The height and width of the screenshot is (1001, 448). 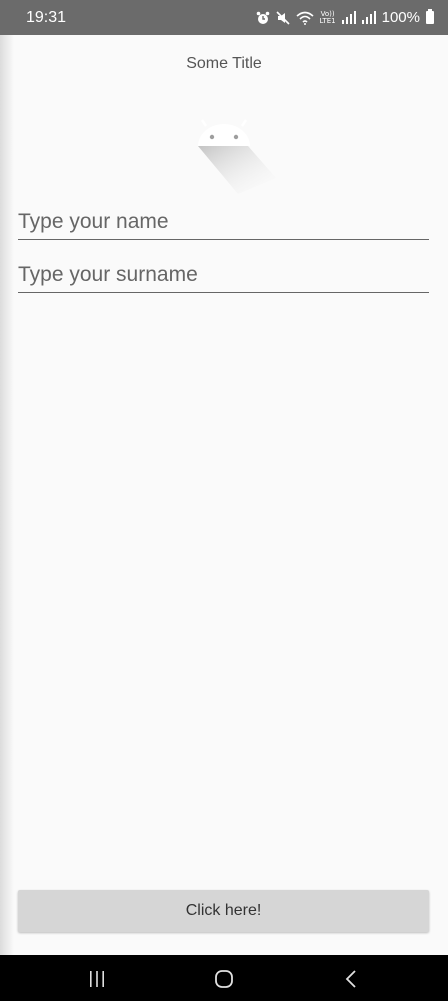 I want to click on volte-bottom-text: LTE1, so click(x=327, y=20).